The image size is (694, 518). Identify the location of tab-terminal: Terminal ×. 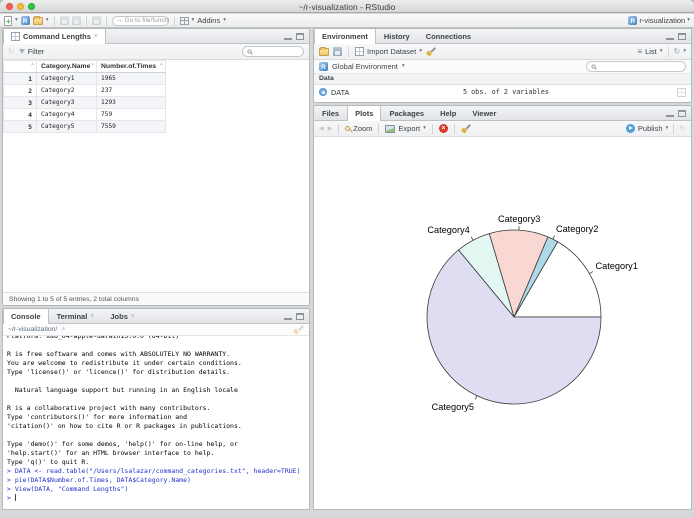
(76, 316).